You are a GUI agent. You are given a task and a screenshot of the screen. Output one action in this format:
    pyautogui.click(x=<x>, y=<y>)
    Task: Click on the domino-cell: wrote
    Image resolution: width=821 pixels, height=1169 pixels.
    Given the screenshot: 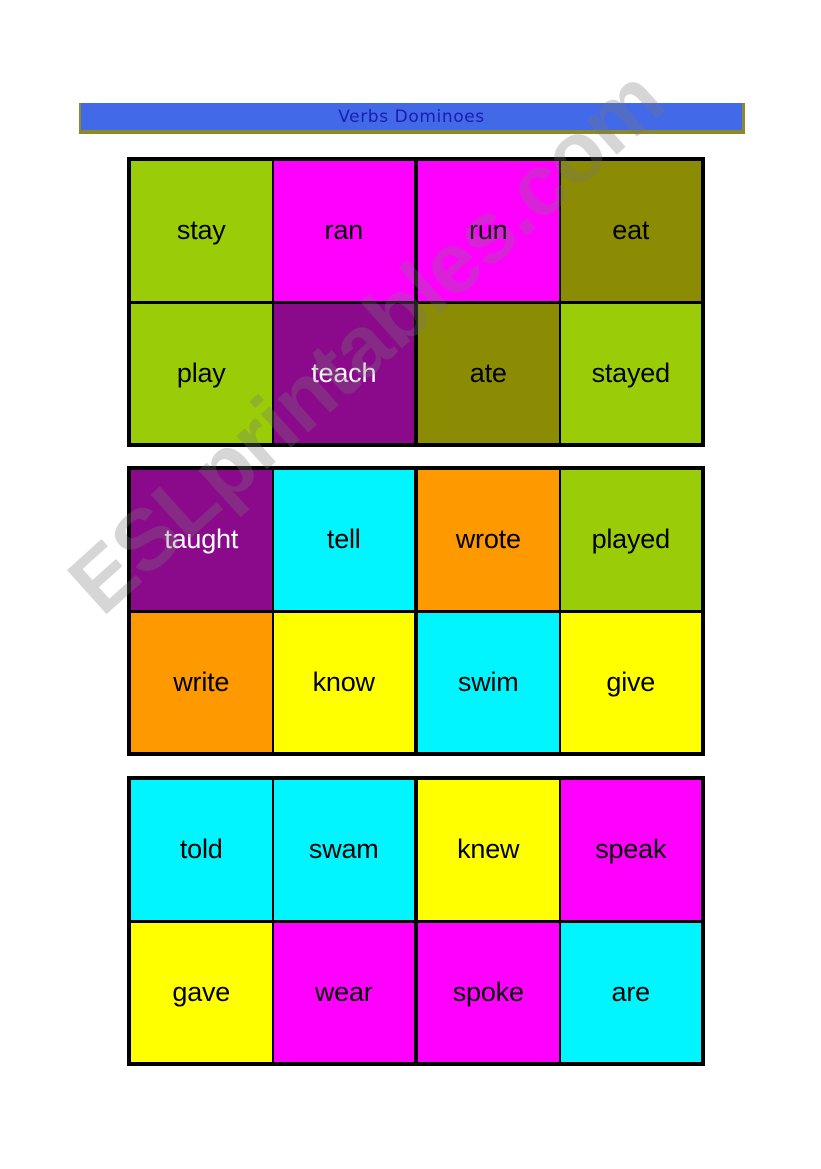 What is the action you would take?
    pyautogui.click(x=489, y=540)
    